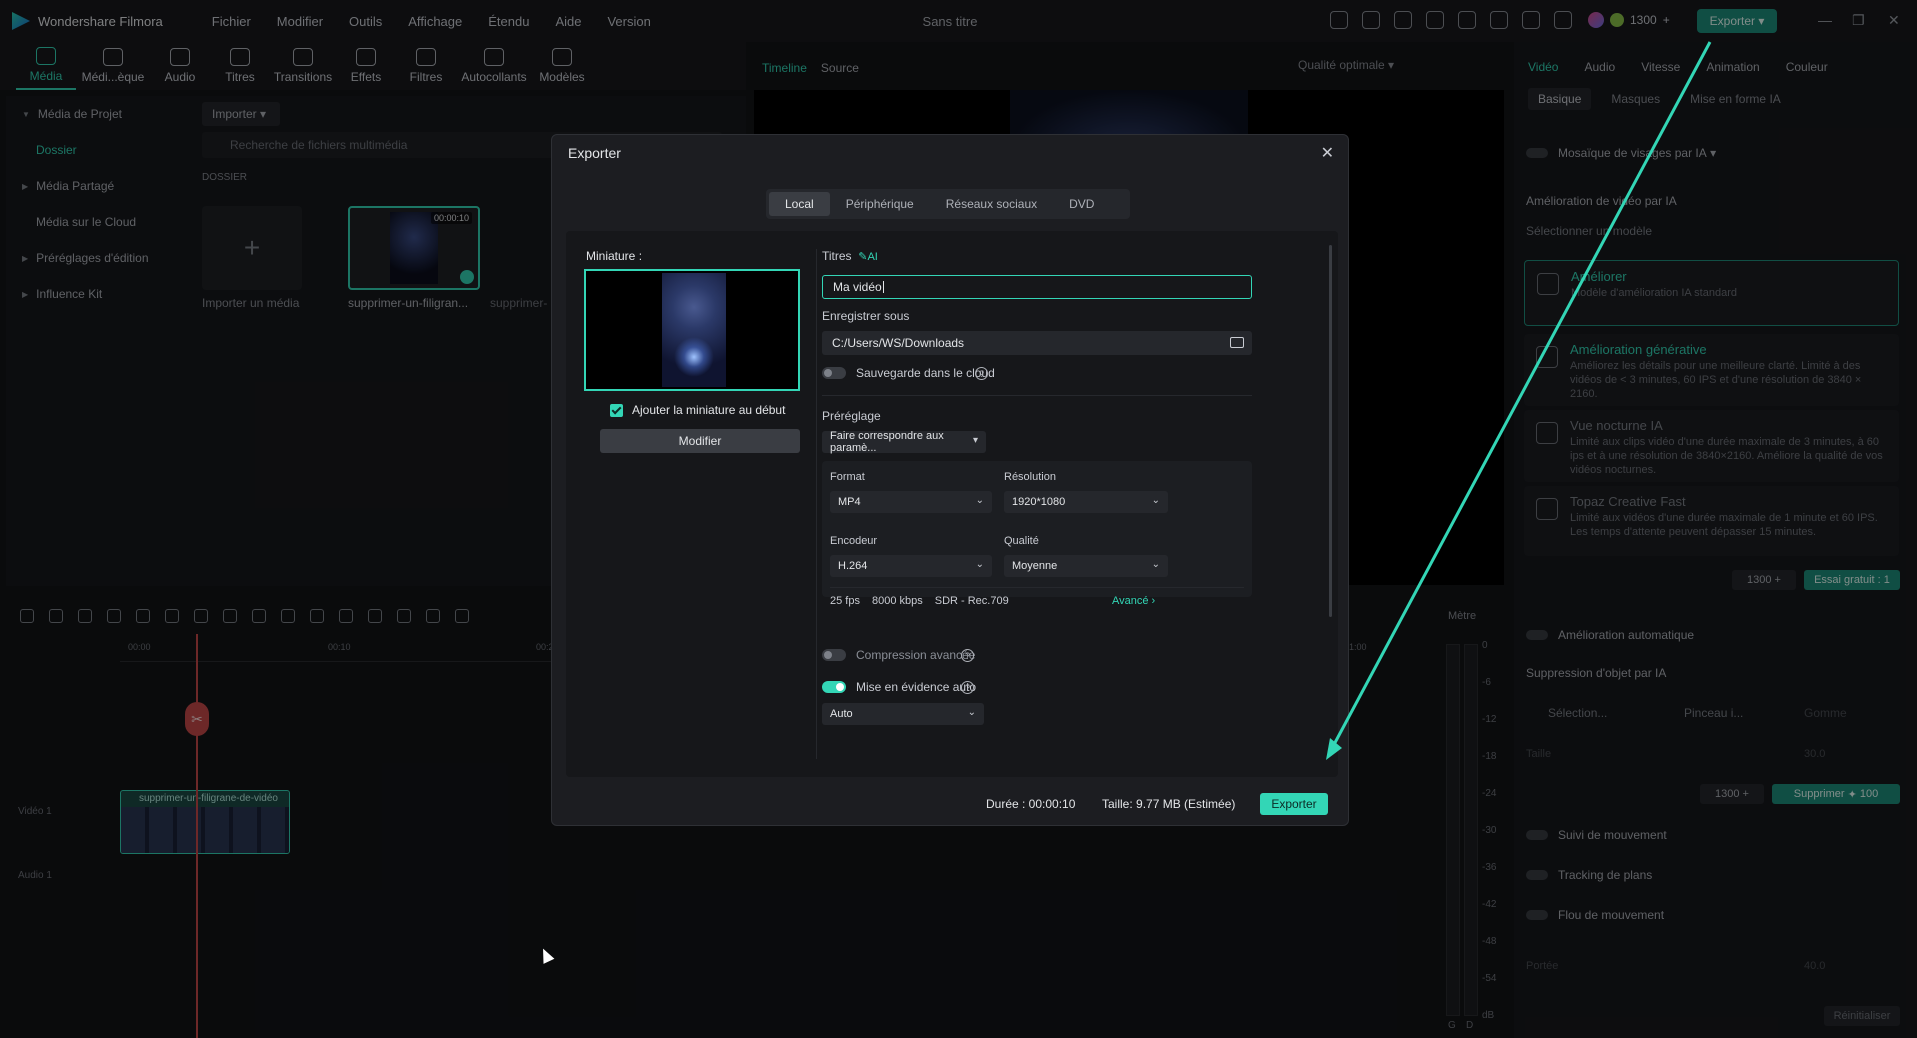 The image size is (1917, 1038). Describe the element at coordinates (1330, 431) in the screenshot. I see `dialog-scrollbar` at that location.